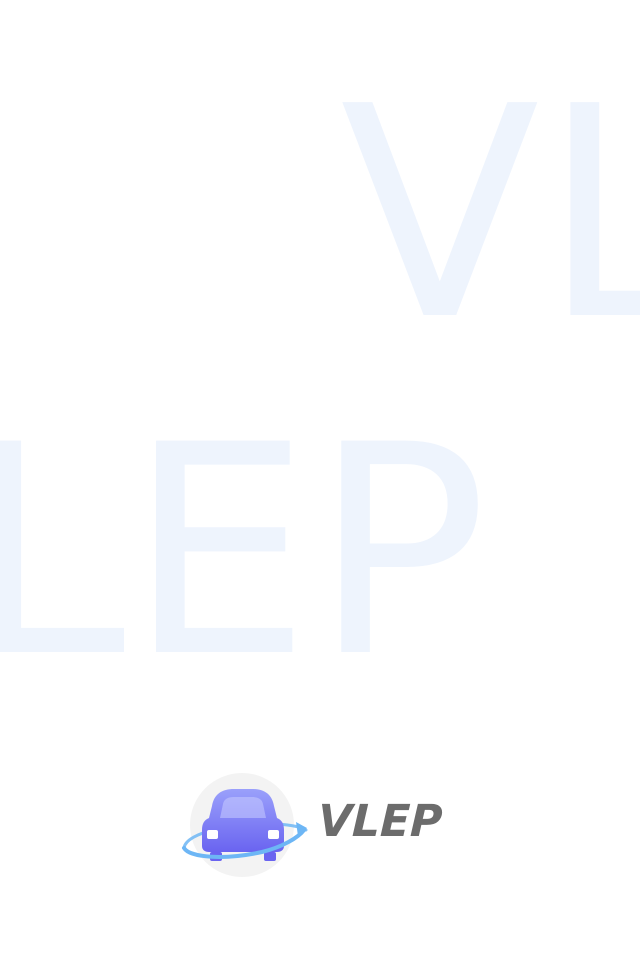 Image resolution: width=640 pixels, height=960 pixels. I want to click on app-logo: VLEP, so click(321, 827).